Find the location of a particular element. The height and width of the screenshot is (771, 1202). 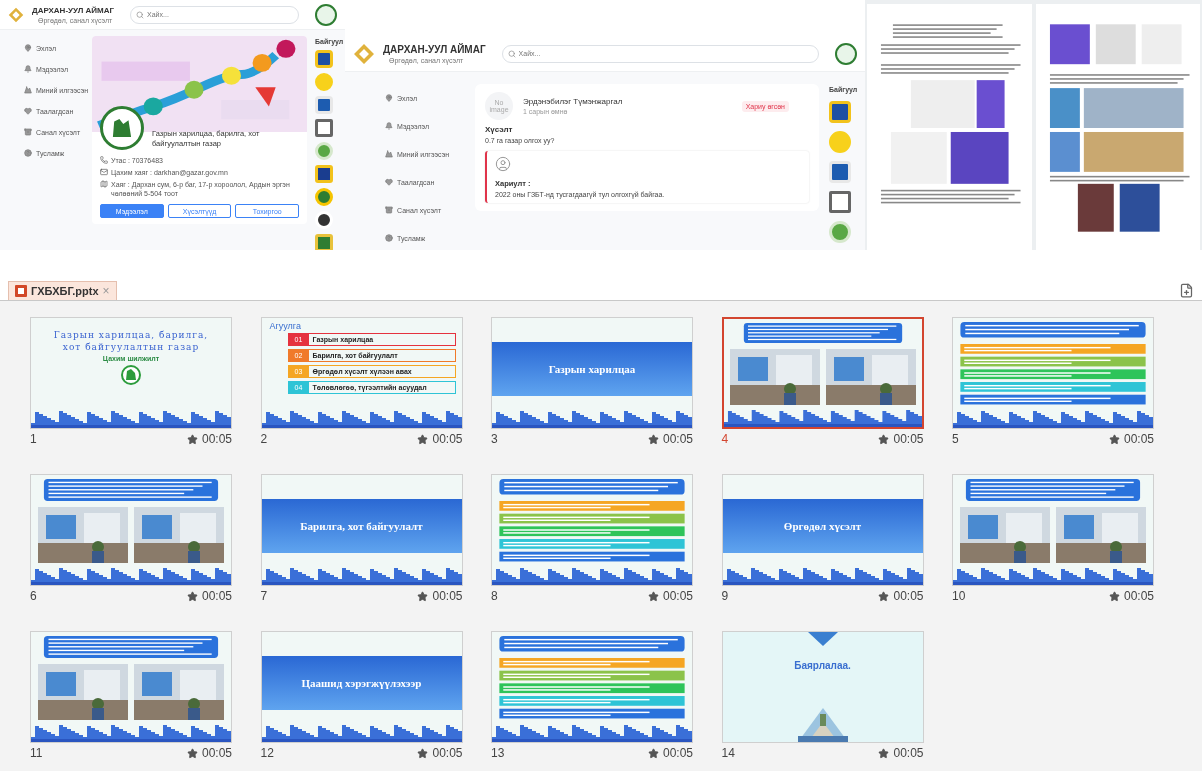

map-icon is located at coordinates (104, 184).